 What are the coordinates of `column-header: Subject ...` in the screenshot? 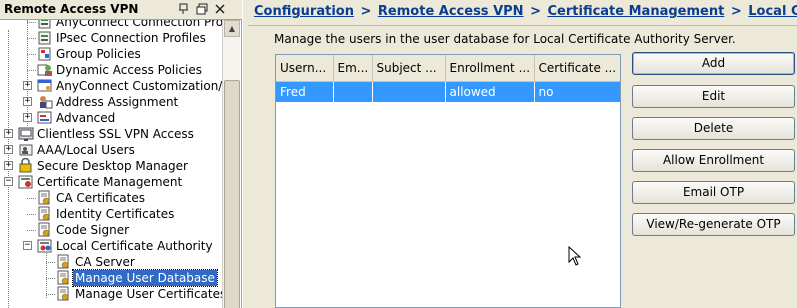 It's located at (409, 68).